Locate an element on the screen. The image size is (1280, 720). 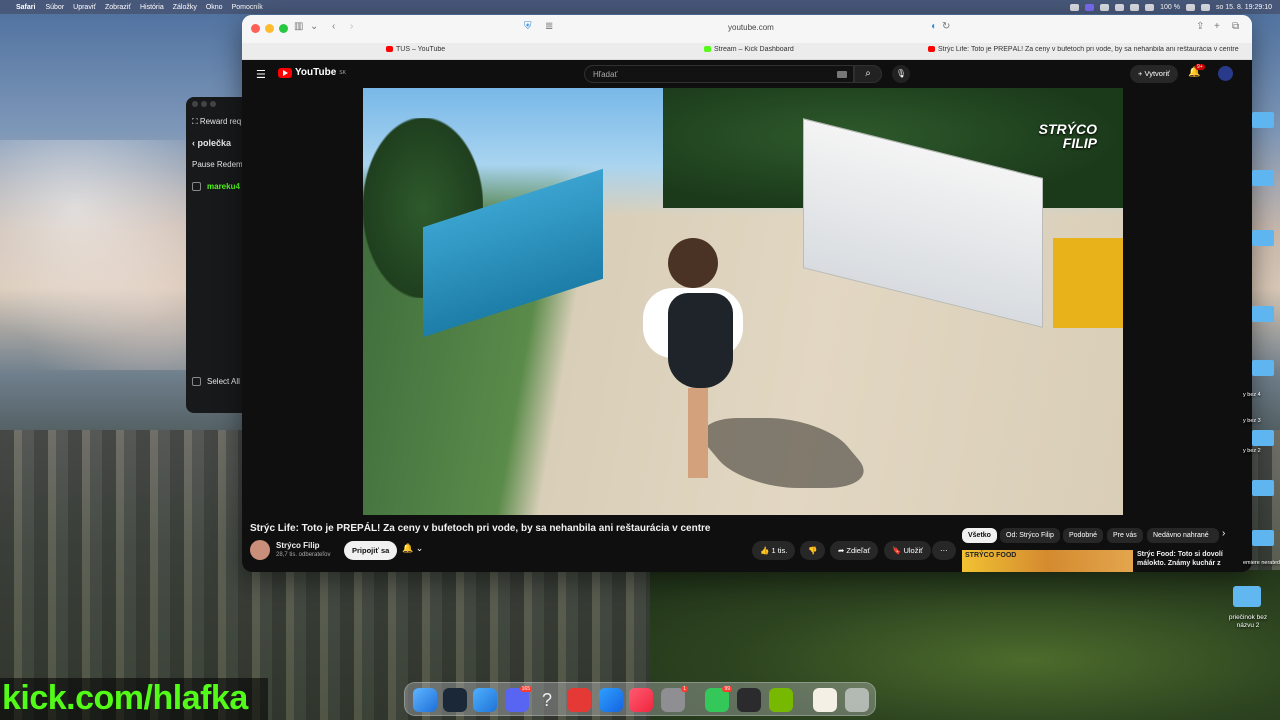
safari-icon is located at coordinates (485, 700).